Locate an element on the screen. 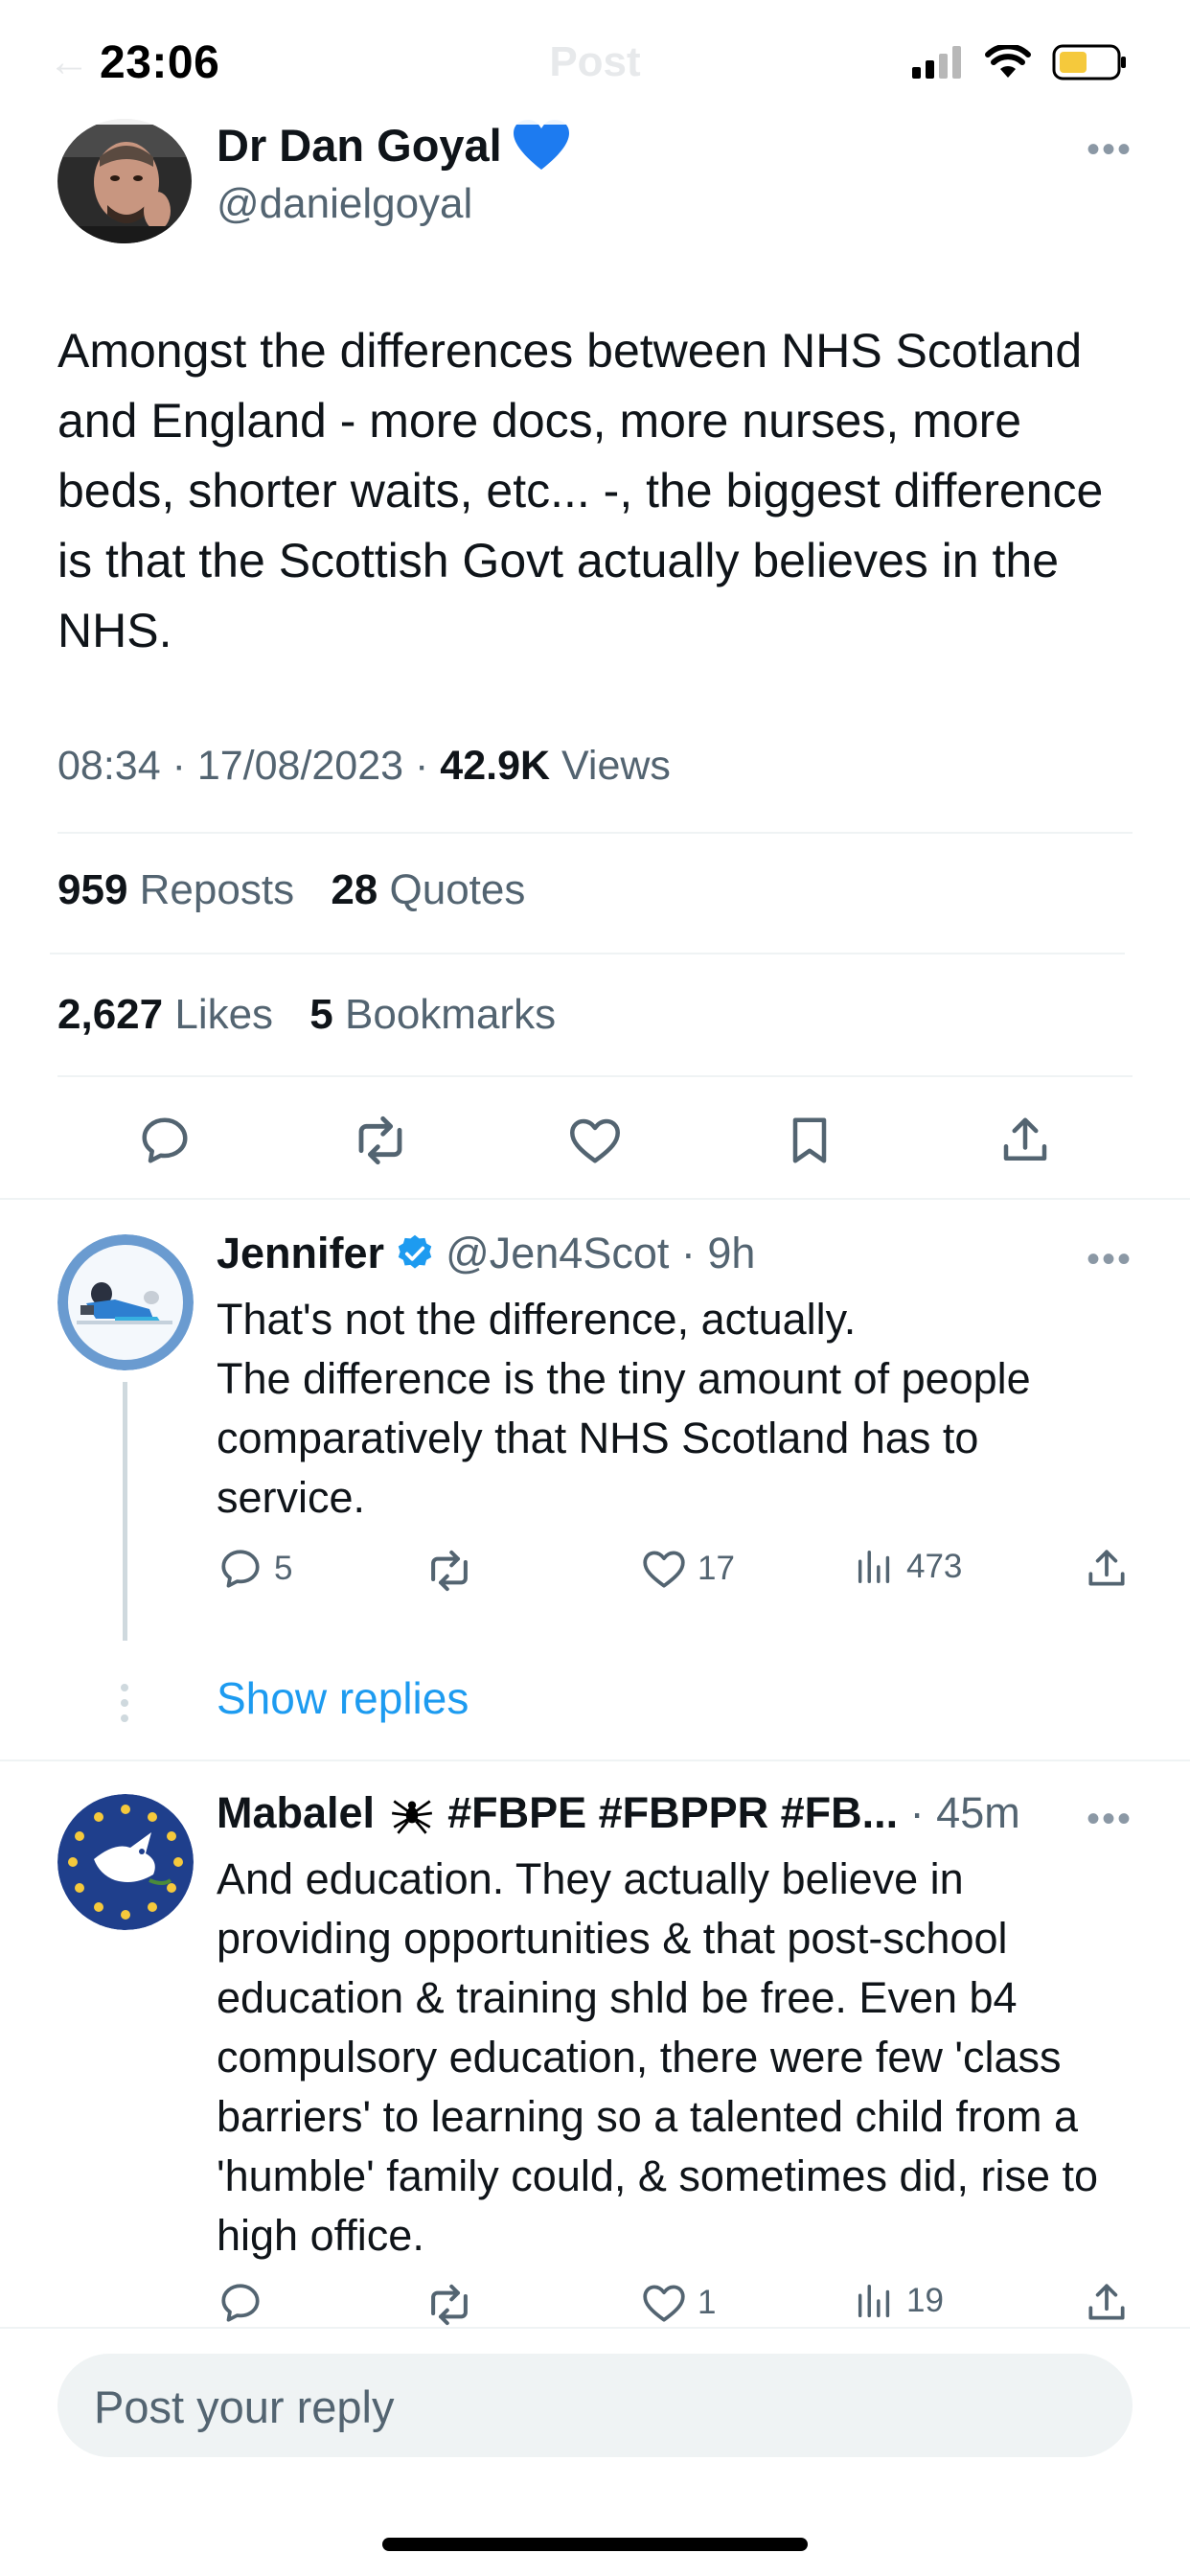 Image resolution: width=1190 pixels, height=2576 pixels. thread-dots-icon is located at coordinates (125, 1703).